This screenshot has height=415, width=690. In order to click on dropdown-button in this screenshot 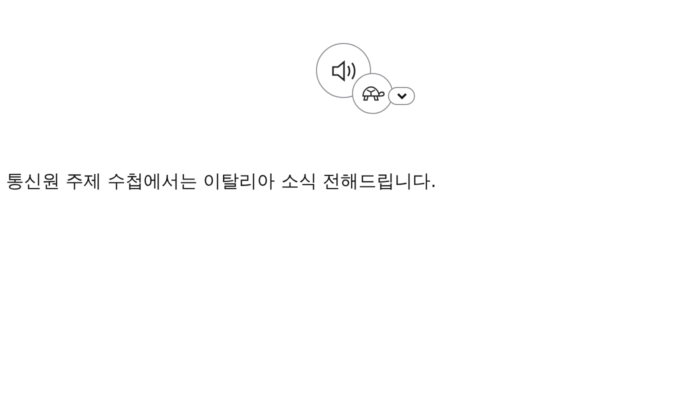, I will do `click(401, 96)`.